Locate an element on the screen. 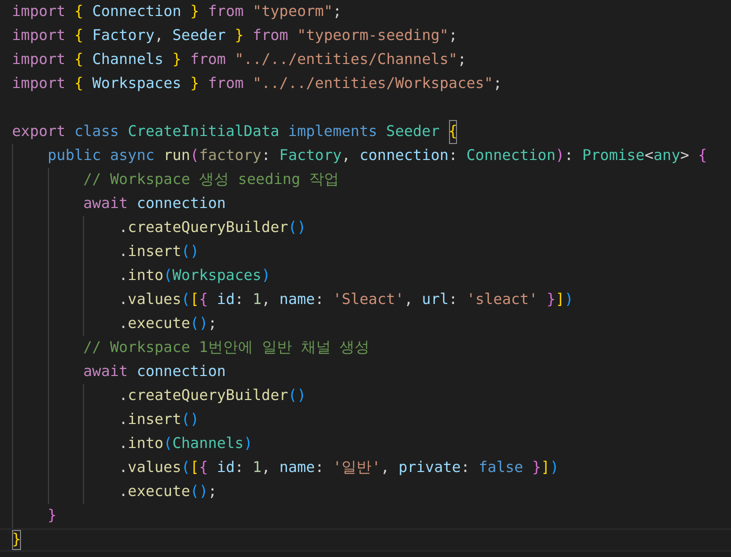  code-line: // Workspace 1번안에 일반 채널 생성 is located at coordinates (371, 348).